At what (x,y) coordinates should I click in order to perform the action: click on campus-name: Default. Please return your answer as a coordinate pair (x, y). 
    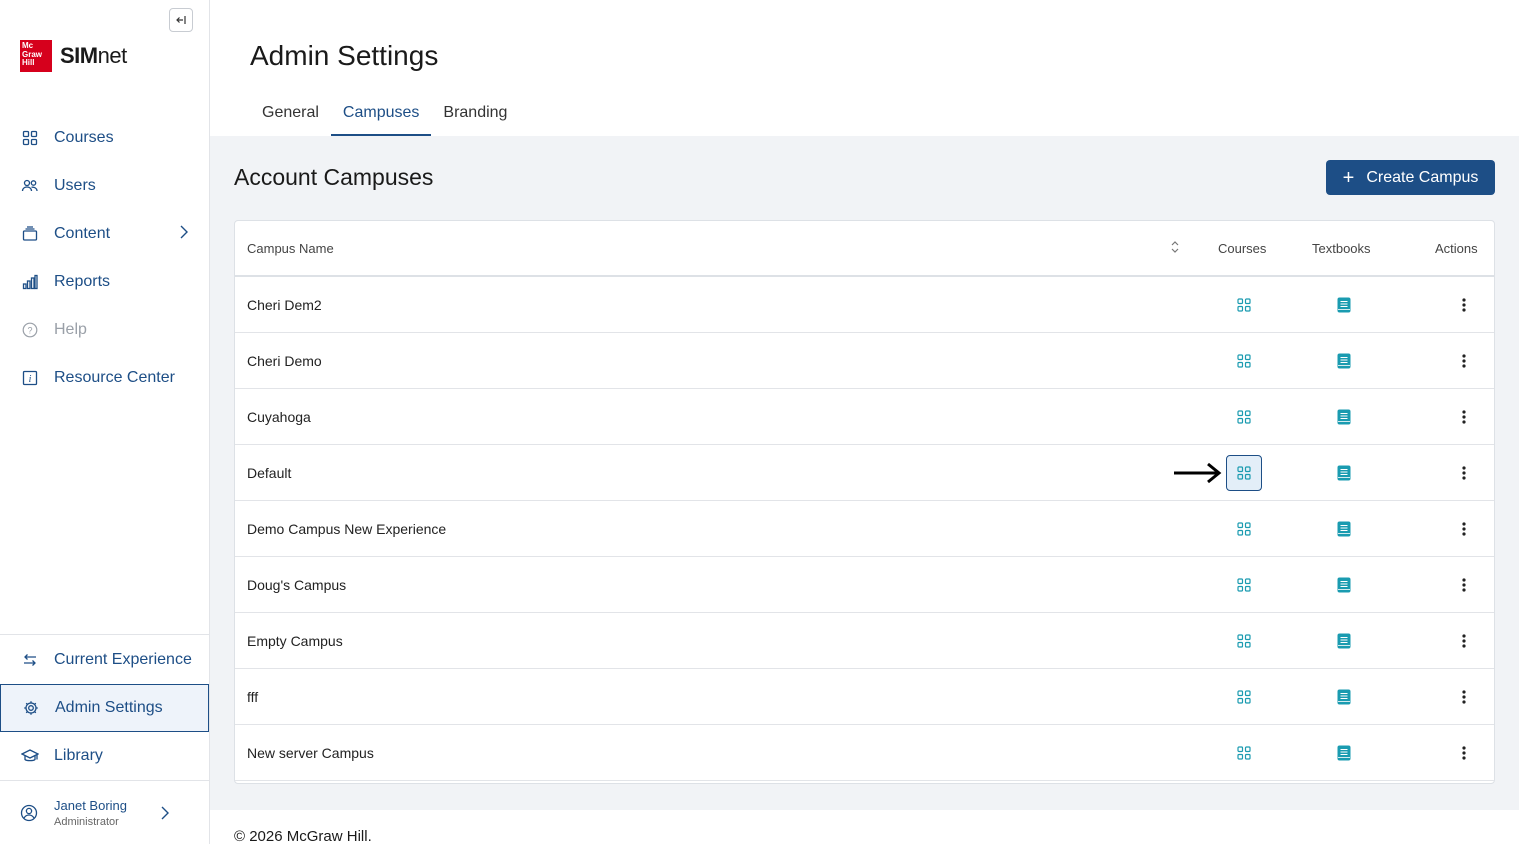
    Looking at the image, I should click on (269, 473).